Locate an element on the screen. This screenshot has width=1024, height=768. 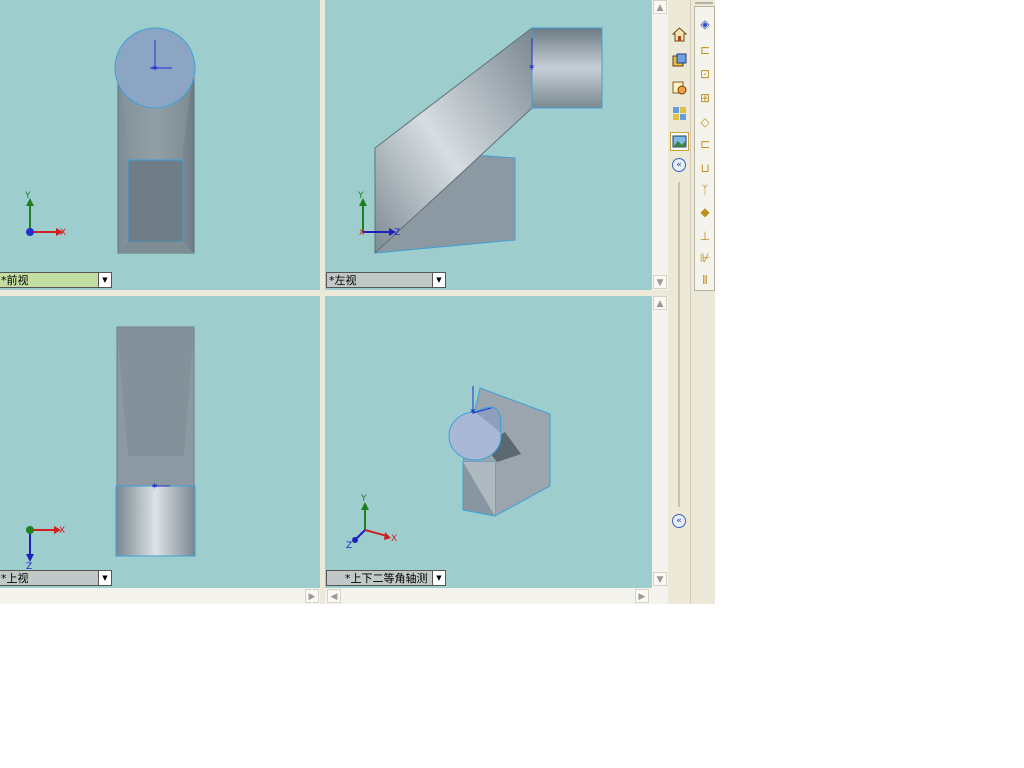
top-viewport: ✶ X Z *上视 ▼ is located at coordinates (160, 442).